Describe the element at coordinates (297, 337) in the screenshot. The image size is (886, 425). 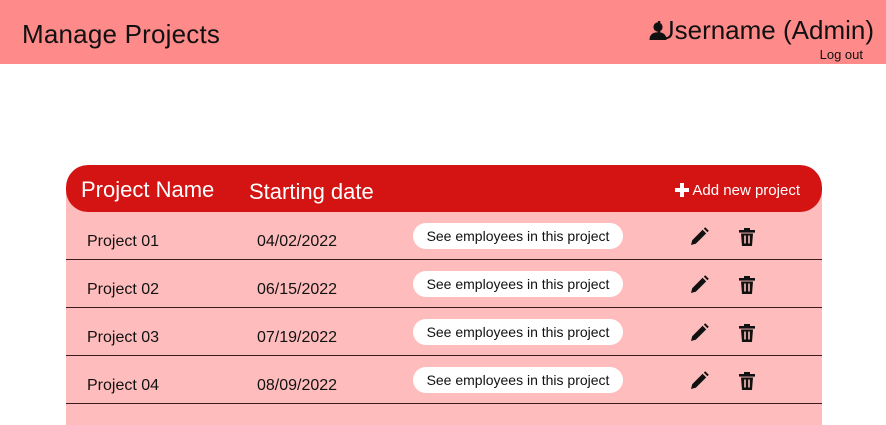
I see `project-start-date: 07/19/2022` at that location.